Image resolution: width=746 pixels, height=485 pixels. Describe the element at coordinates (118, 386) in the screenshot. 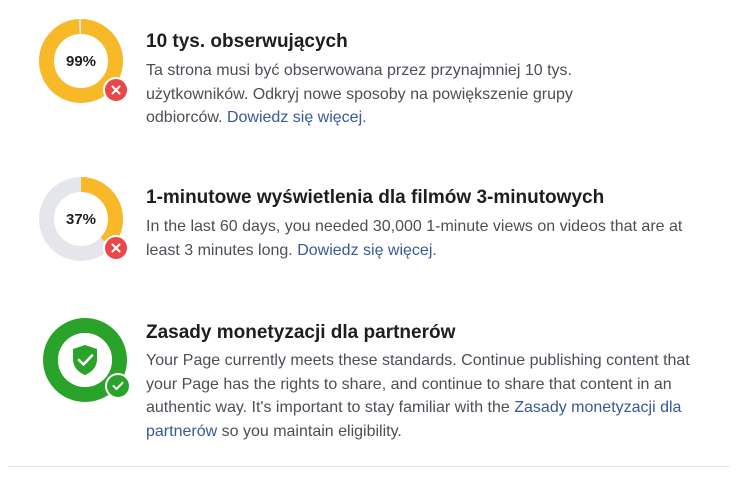

I see `check-icon` at that location.